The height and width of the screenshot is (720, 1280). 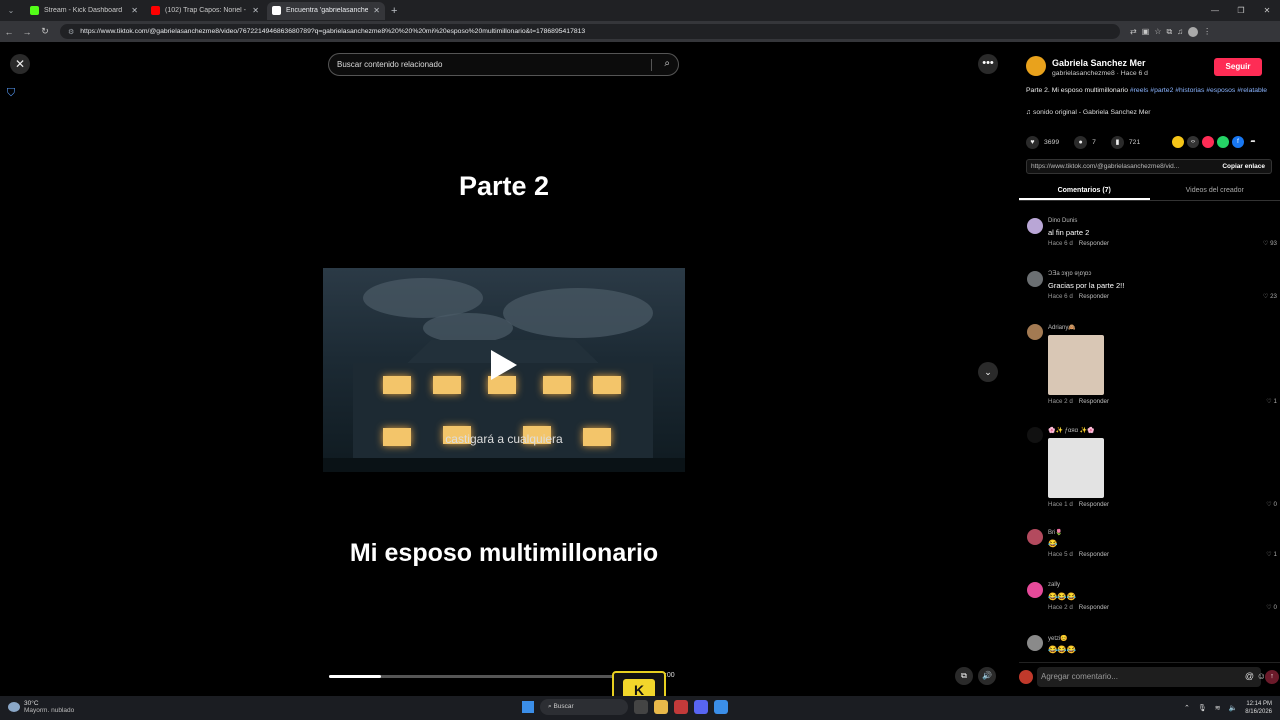 I want to click on clock: 12:14 PM 8/16/2026, so click(x=1258, y=708).